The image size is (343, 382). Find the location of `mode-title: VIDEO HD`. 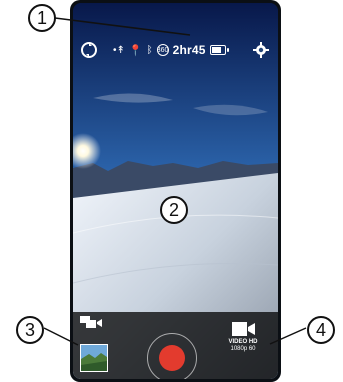

mode-title: VIDEO HD is located at coordinates (243, 342).